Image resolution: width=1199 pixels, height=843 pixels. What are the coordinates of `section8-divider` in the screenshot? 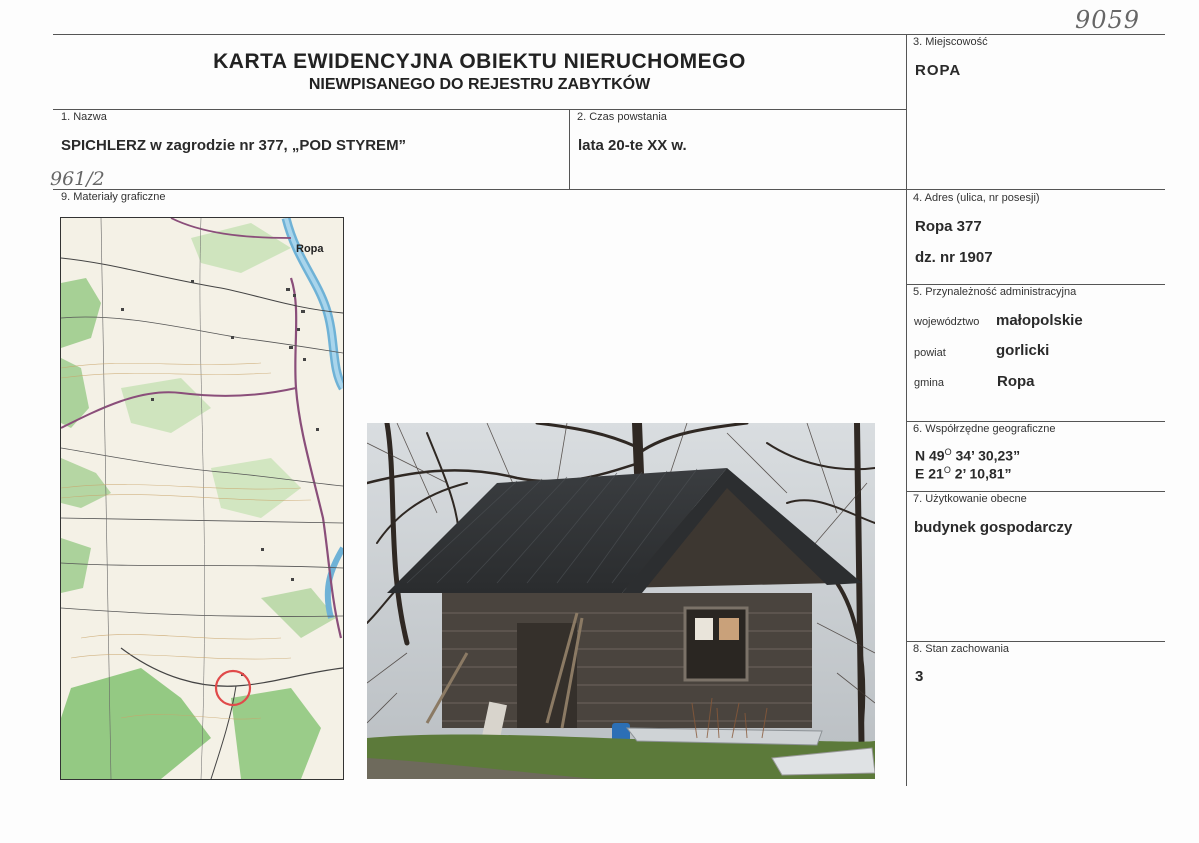 It's located at (1035, 641).